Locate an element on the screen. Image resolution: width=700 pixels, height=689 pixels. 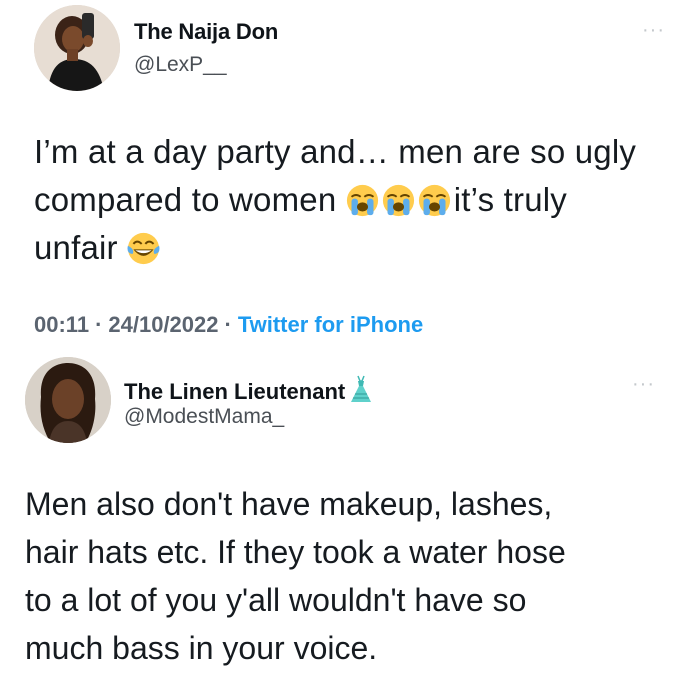
author-name-text: The Linen Lieutenant is located at coordinates (235, 391).